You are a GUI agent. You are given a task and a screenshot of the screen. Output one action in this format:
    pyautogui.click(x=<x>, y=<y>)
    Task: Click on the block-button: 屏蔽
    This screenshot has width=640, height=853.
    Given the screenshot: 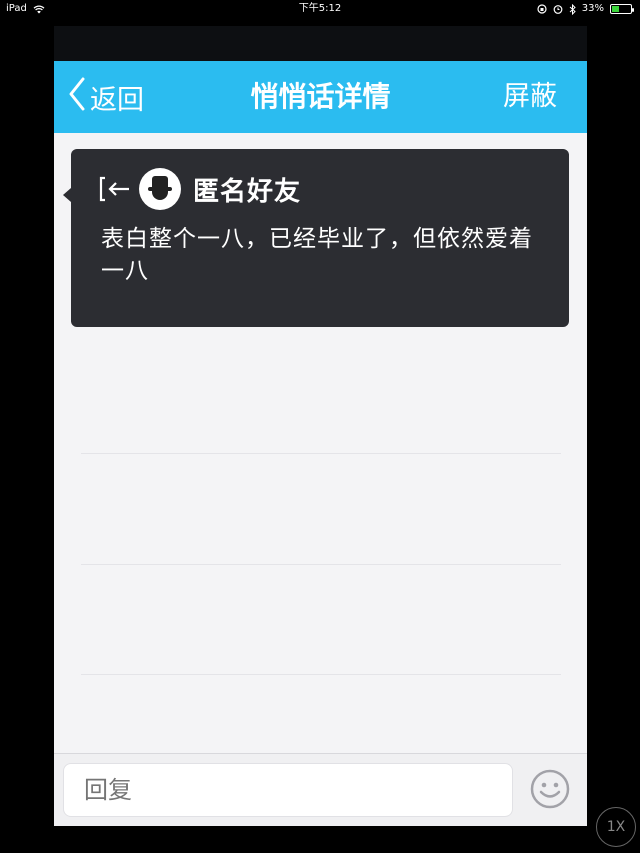 What is the action you would take?
    pyautogui.click(x=530, y=97)
    